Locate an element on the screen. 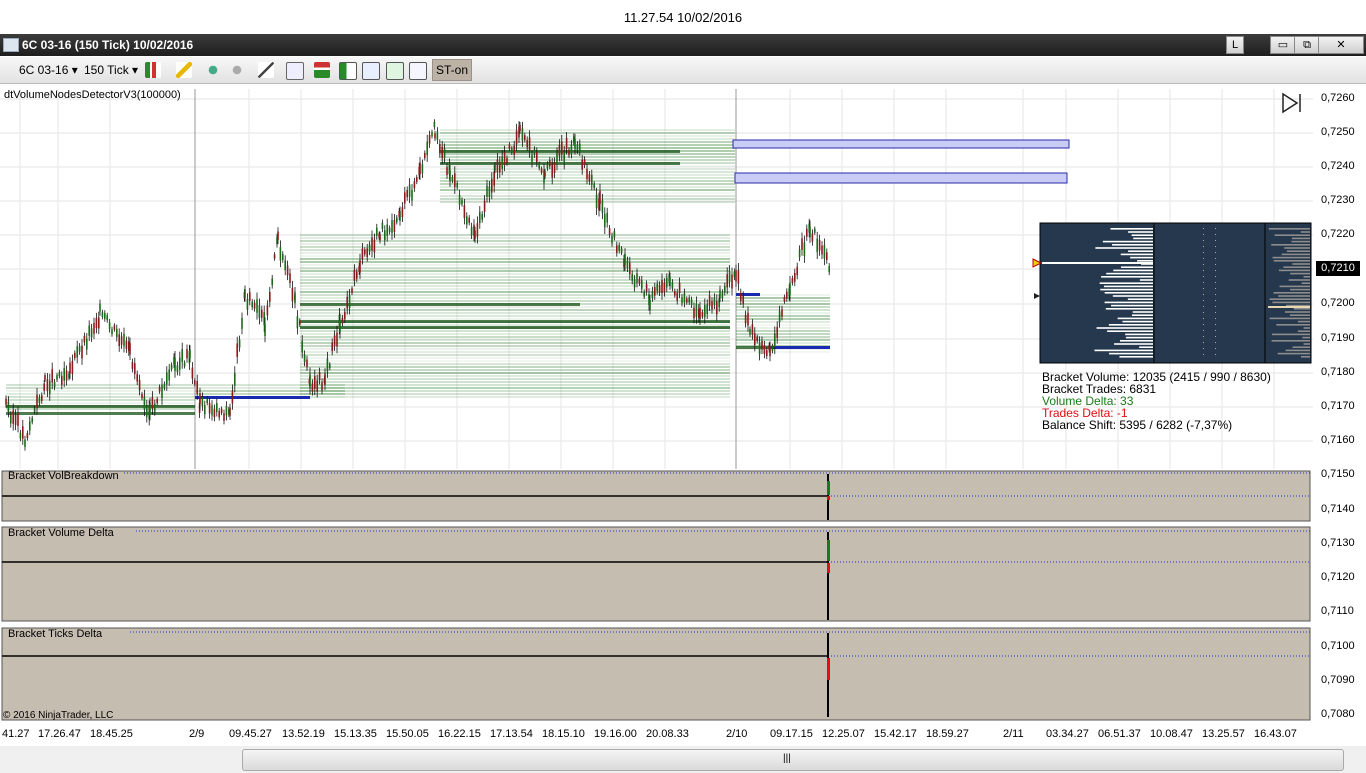 This screenshot has height=773, width=1366. panel-title-ticks-delta: Bracket Ticks Delta is located at coordinates (55, 634).